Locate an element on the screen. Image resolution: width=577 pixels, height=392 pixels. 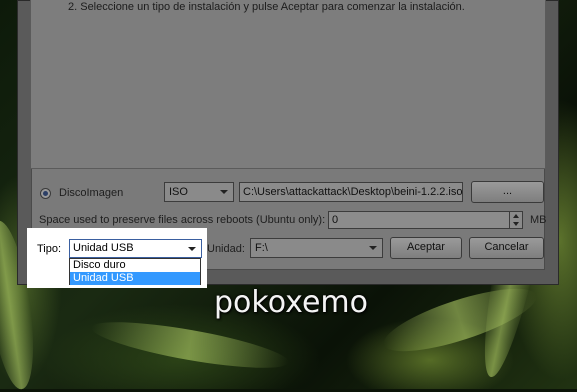
unidad-label: Unidad: is located at coordinates (226, 249).